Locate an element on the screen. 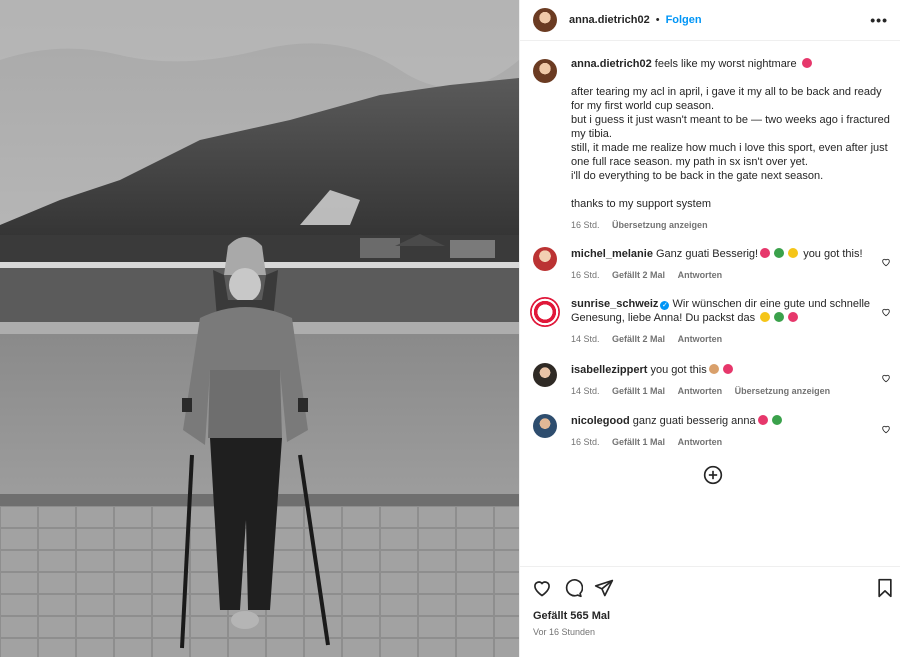 Image resolution: width=900 pixels, height=657 pixels. comment-username: nicolegood is located at coordinates (600, 421).